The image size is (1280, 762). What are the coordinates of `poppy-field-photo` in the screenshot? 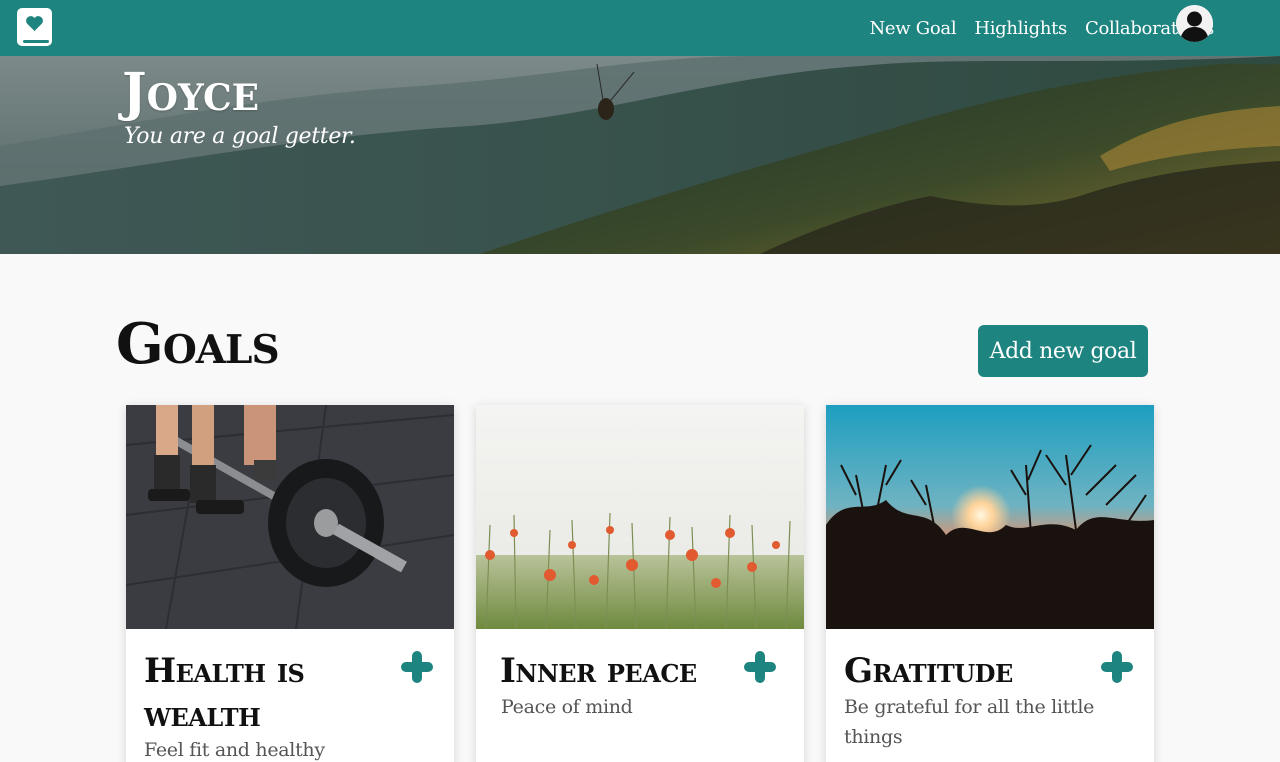 It's located at (640, 517).